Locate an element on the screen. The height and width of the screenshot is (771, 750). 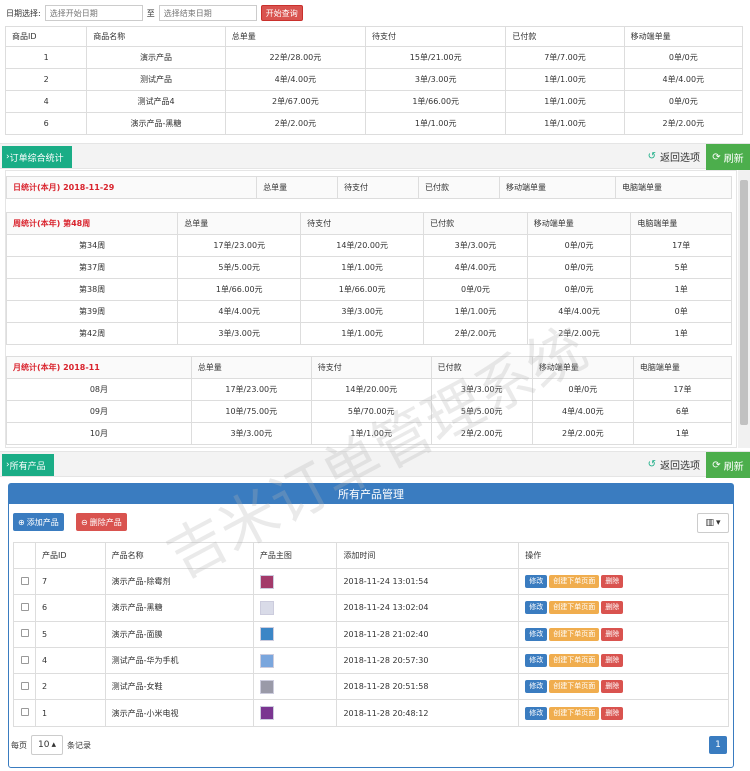
table-row: 1 演示产品 22单/28.00元 15单/21.00元 7单/7.00元 0单/0元 is located at coordinates (374, 57).